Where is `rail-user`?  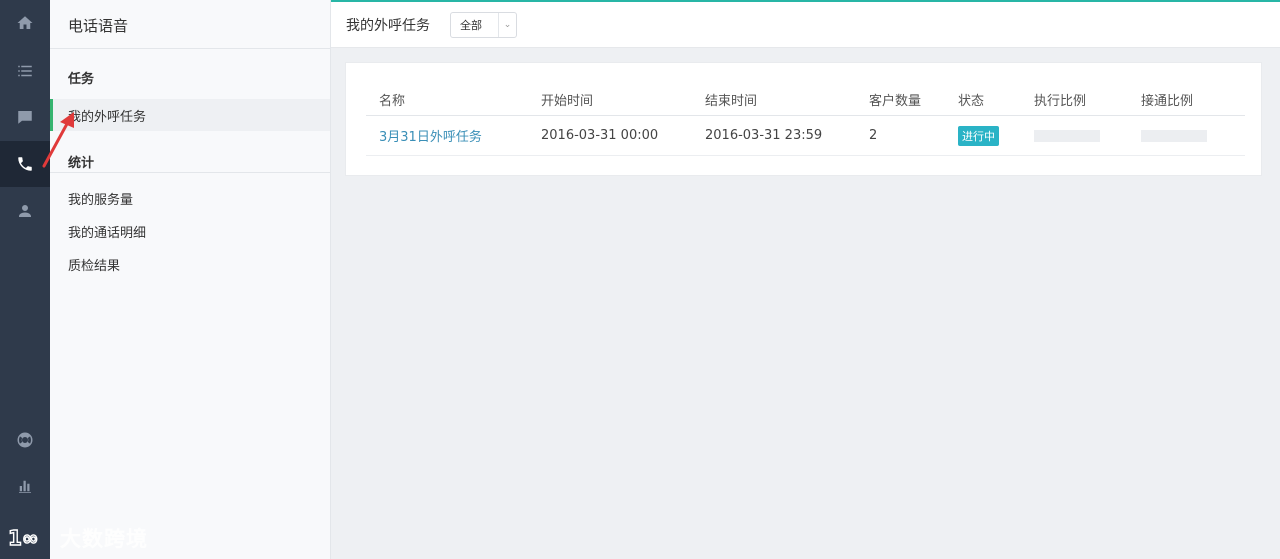
rail-user is located at coordinates (25, 211).